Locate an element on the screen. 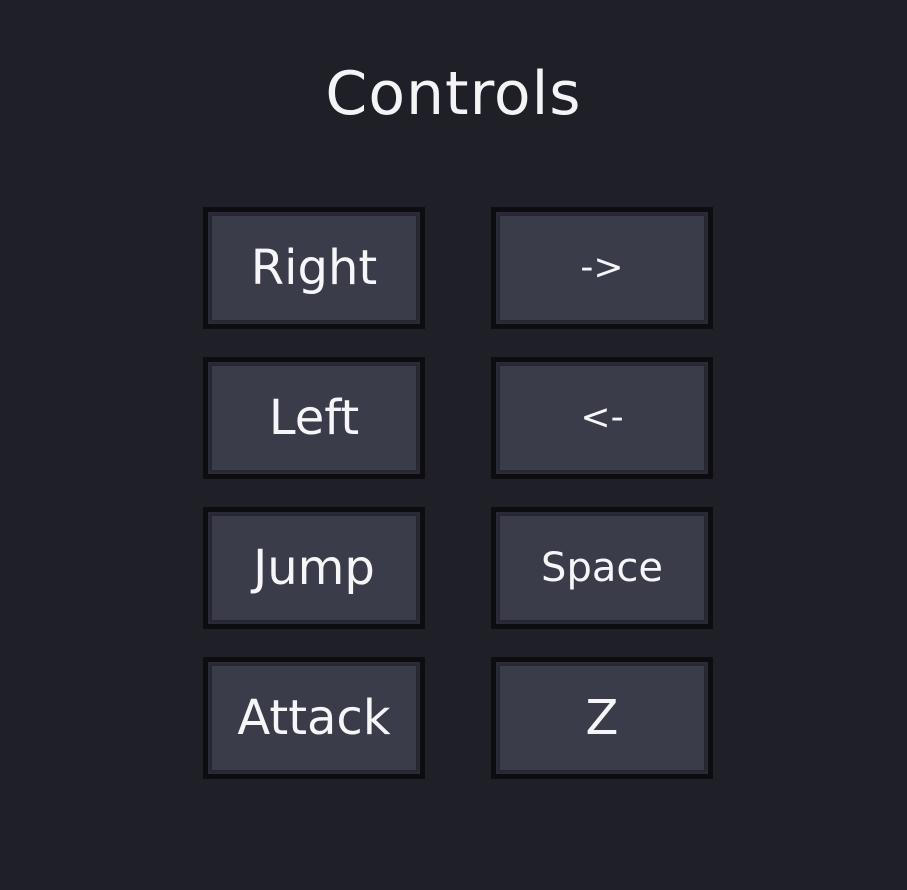  key-jump-button: Space is located at coordinates (602, 568).